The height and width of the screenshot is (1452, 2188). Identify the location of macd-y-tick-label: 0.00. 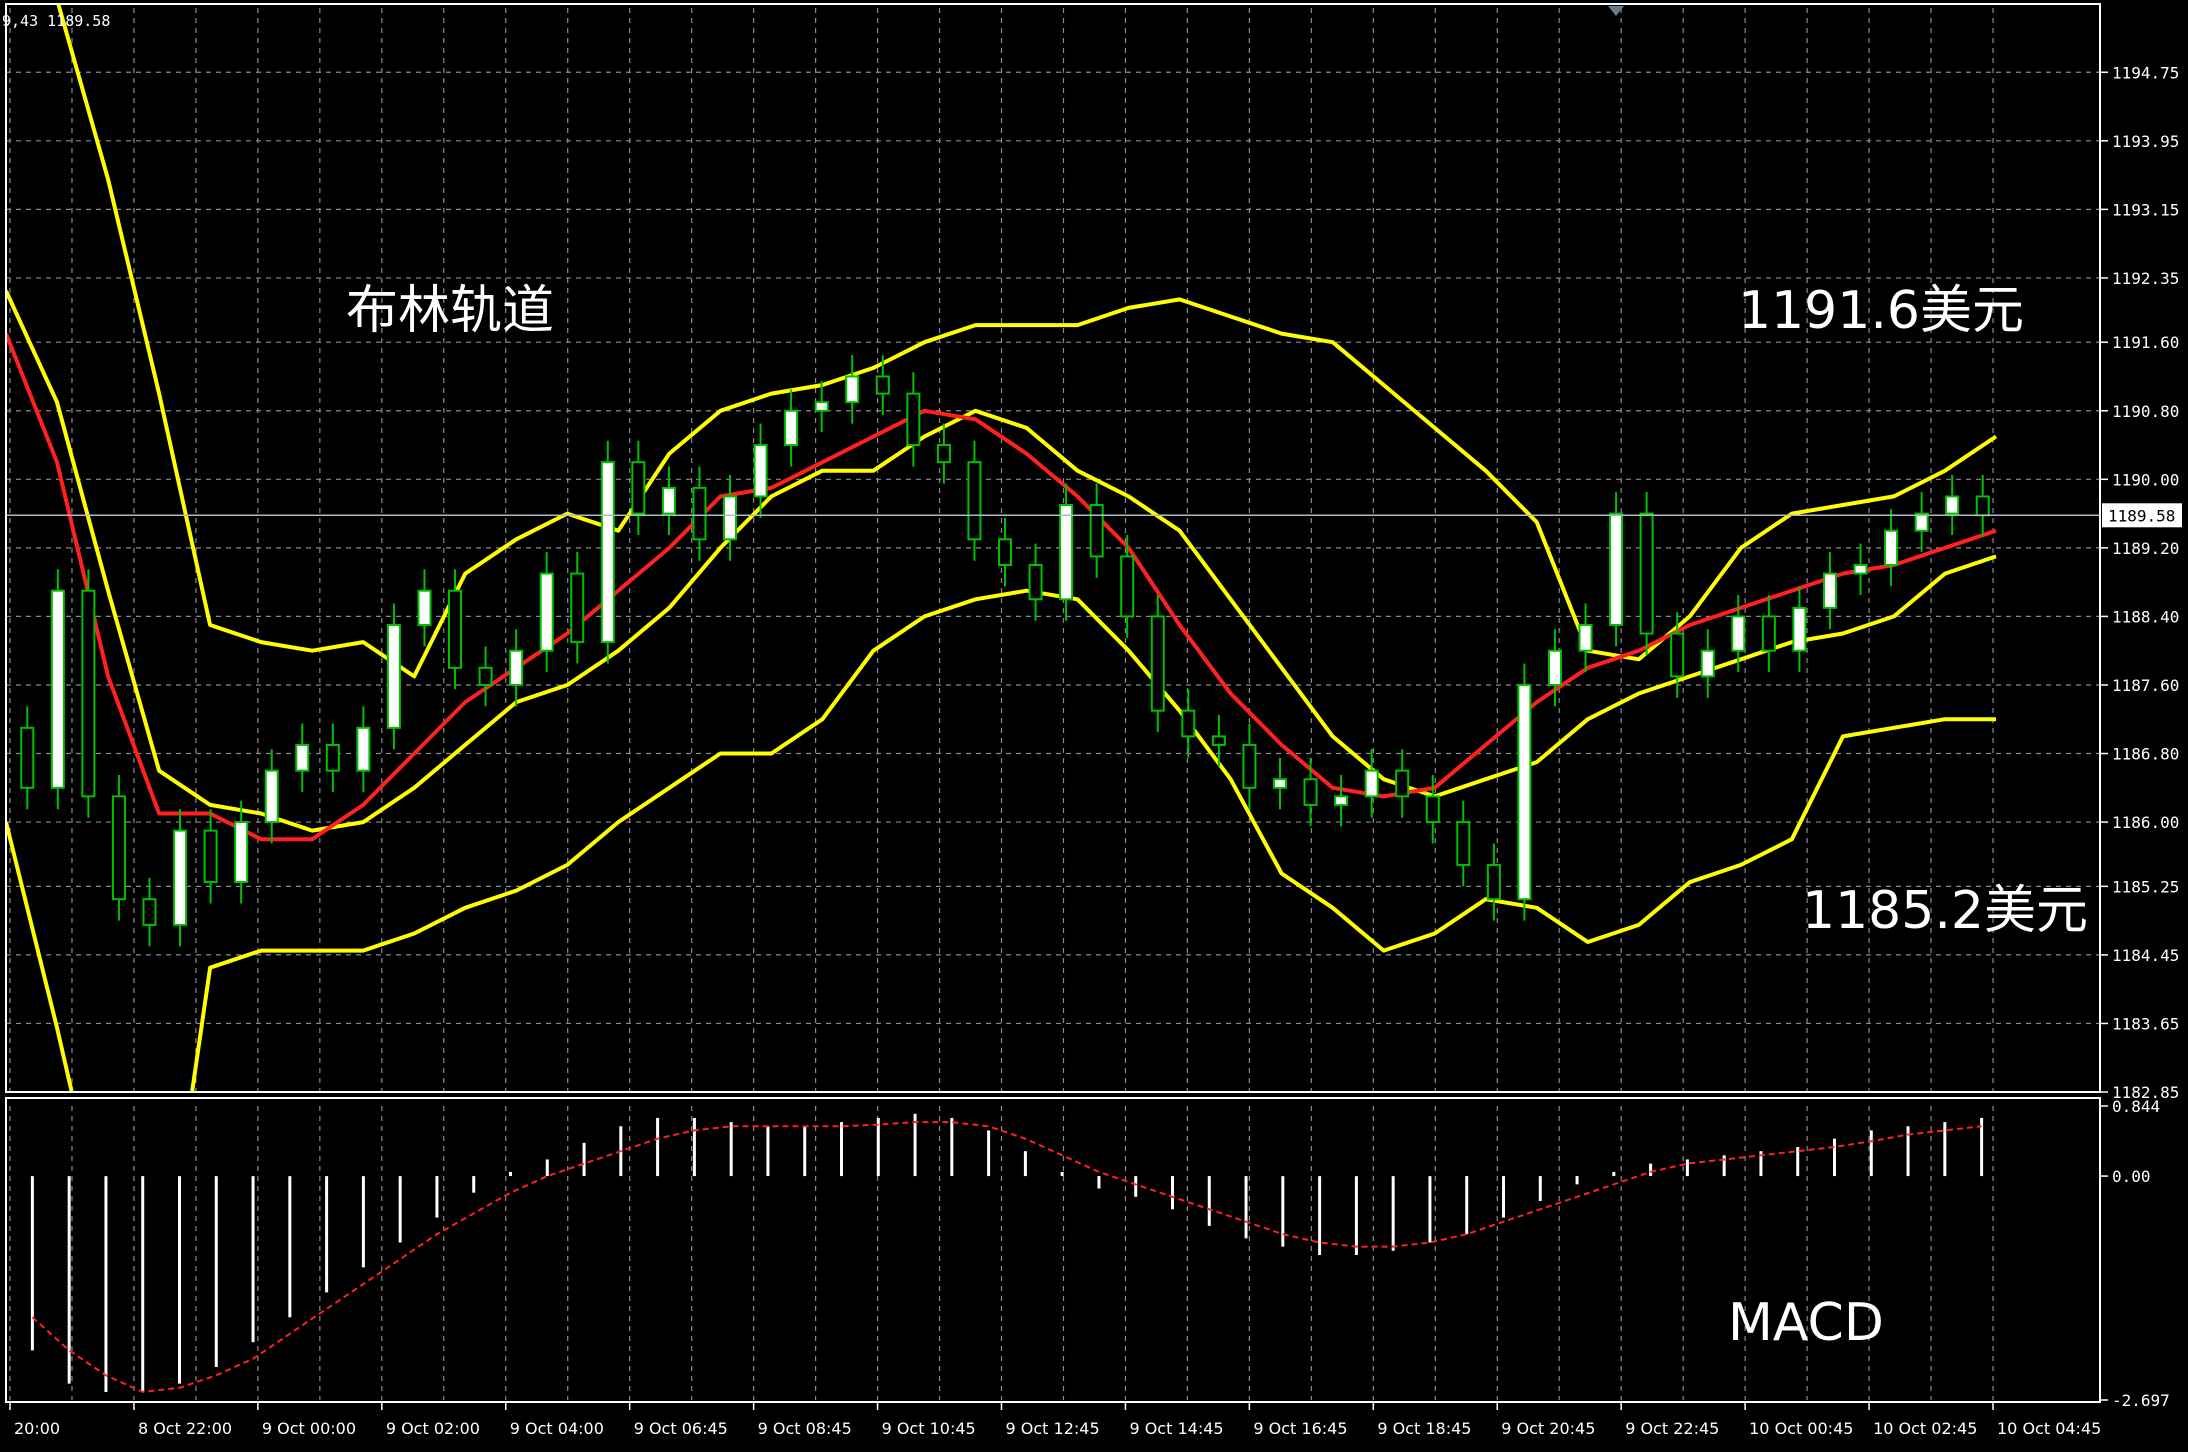
(2131, 1176).